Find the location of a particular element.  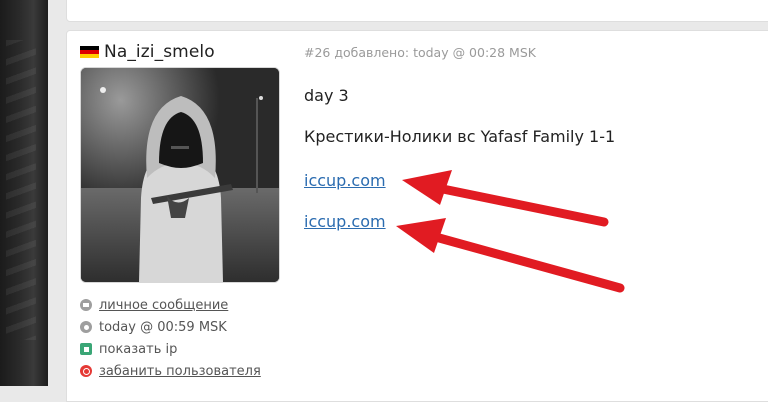

post-author: Na_izi_smelo is located at coordinates (147, 52).